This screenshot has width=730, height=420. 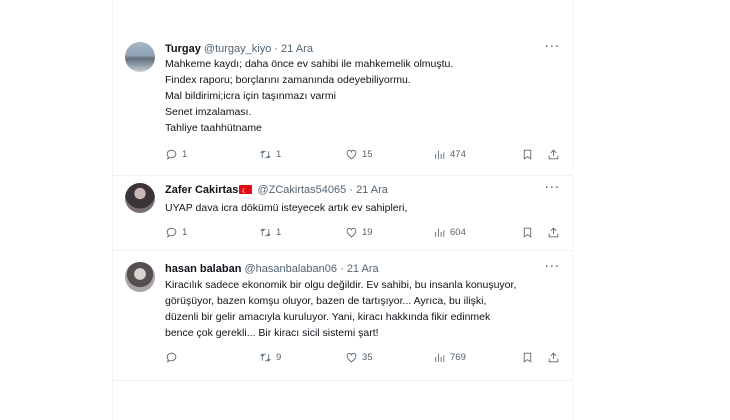 I want to click on author-handle: @turgay_kiyo, so click(x=237, y=49).